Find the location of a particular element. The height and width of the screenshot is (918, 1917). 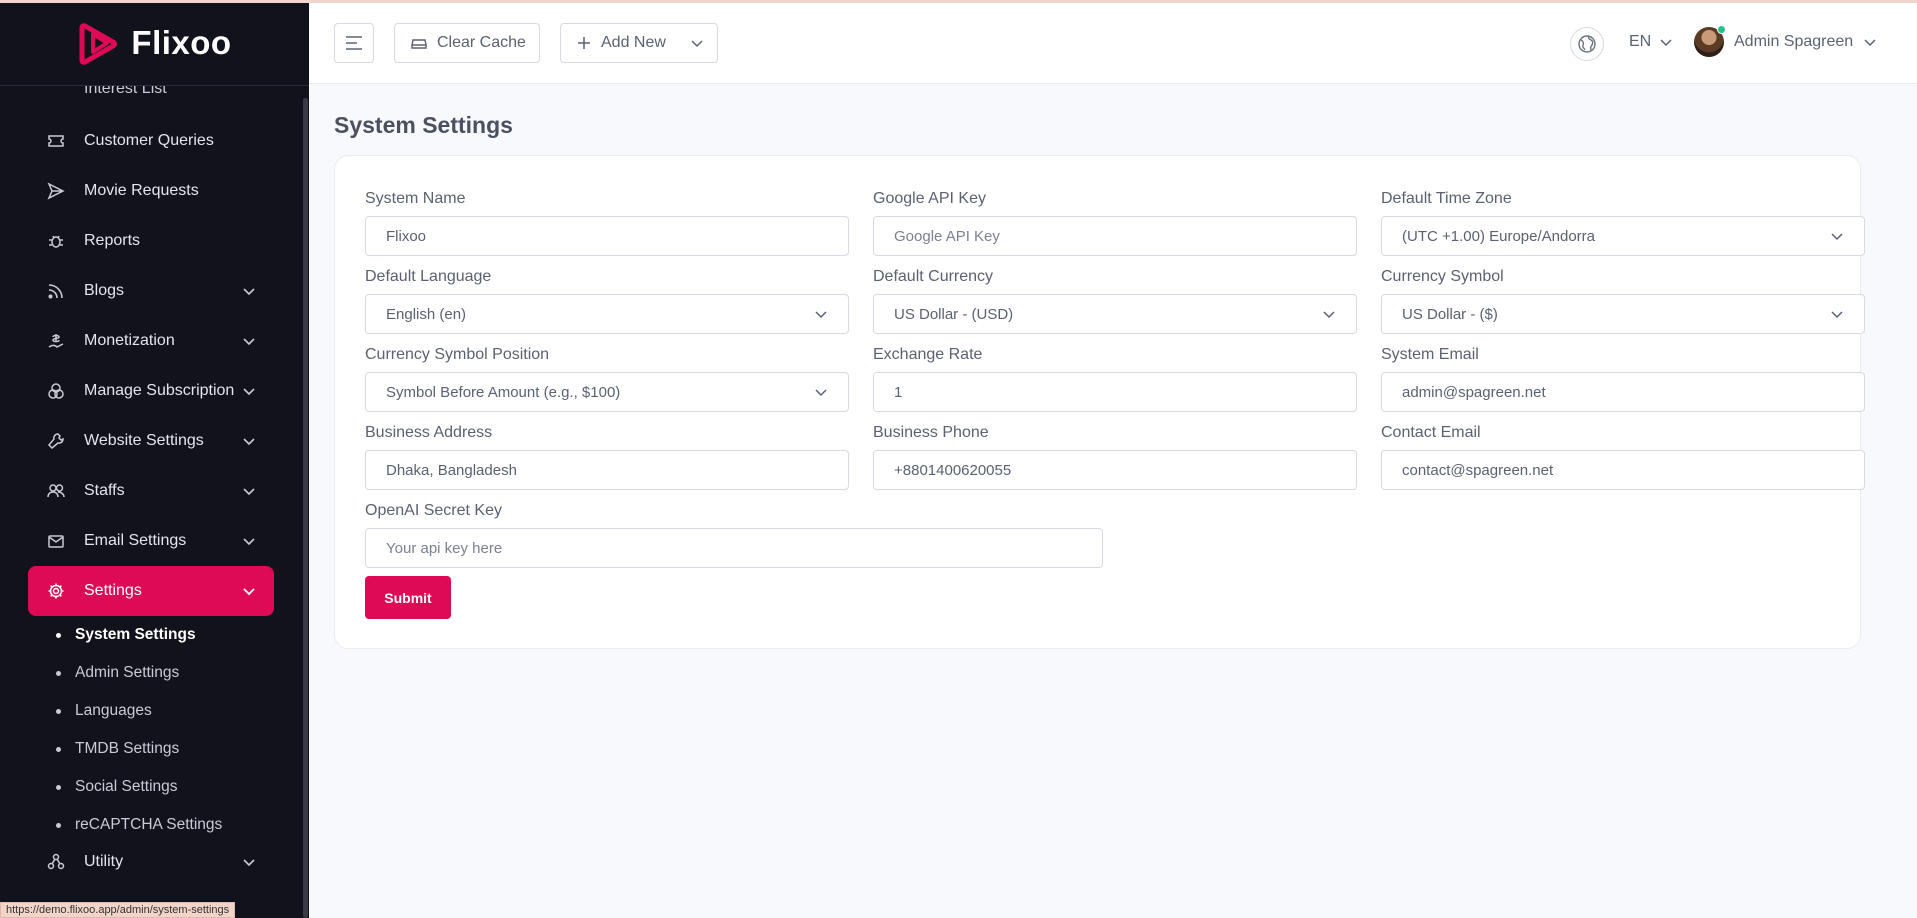

add-new-dropdown: Add New is located at coordinates (639, 43).